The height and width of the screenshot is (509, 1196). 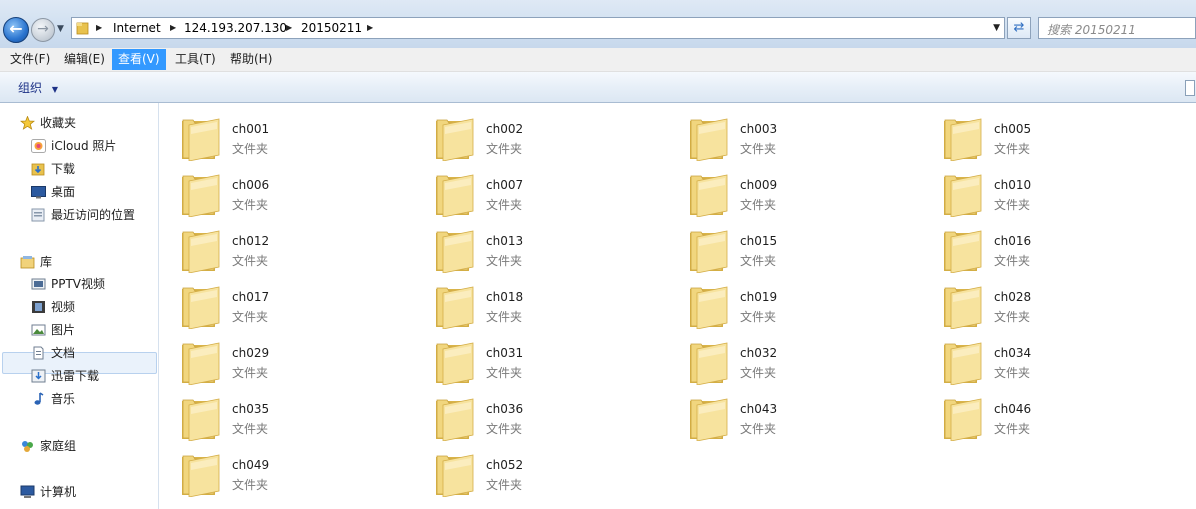 I want to click on library-icon, so click(x=27, y=262).